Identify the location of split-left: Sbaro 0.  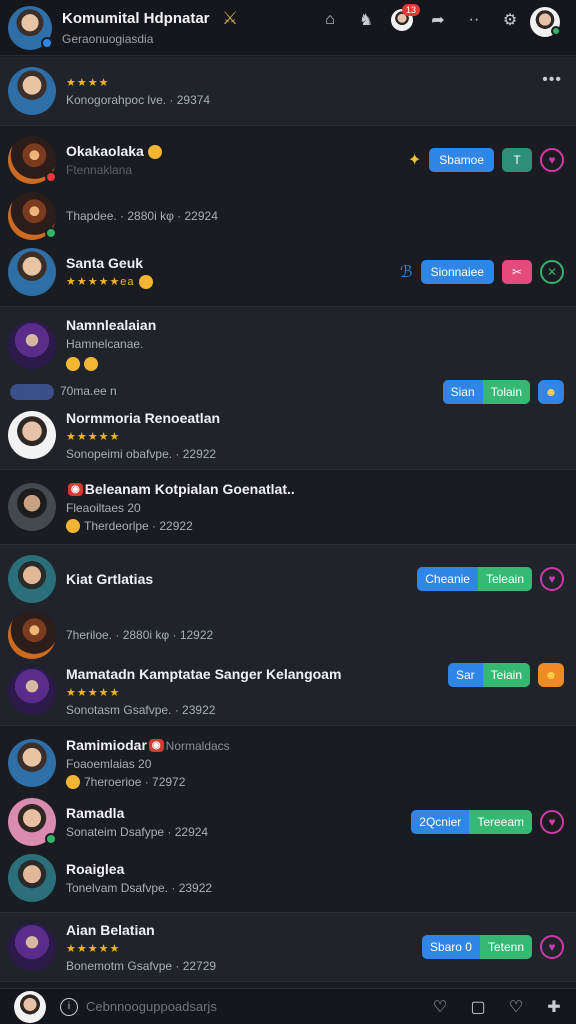
(450, 947).